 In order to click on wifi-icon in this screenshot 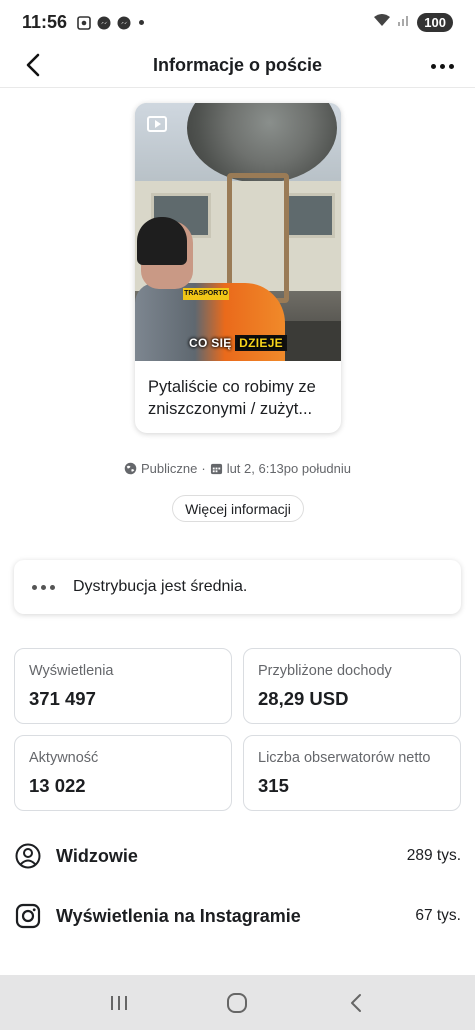, I will do `click(382, 22)`.